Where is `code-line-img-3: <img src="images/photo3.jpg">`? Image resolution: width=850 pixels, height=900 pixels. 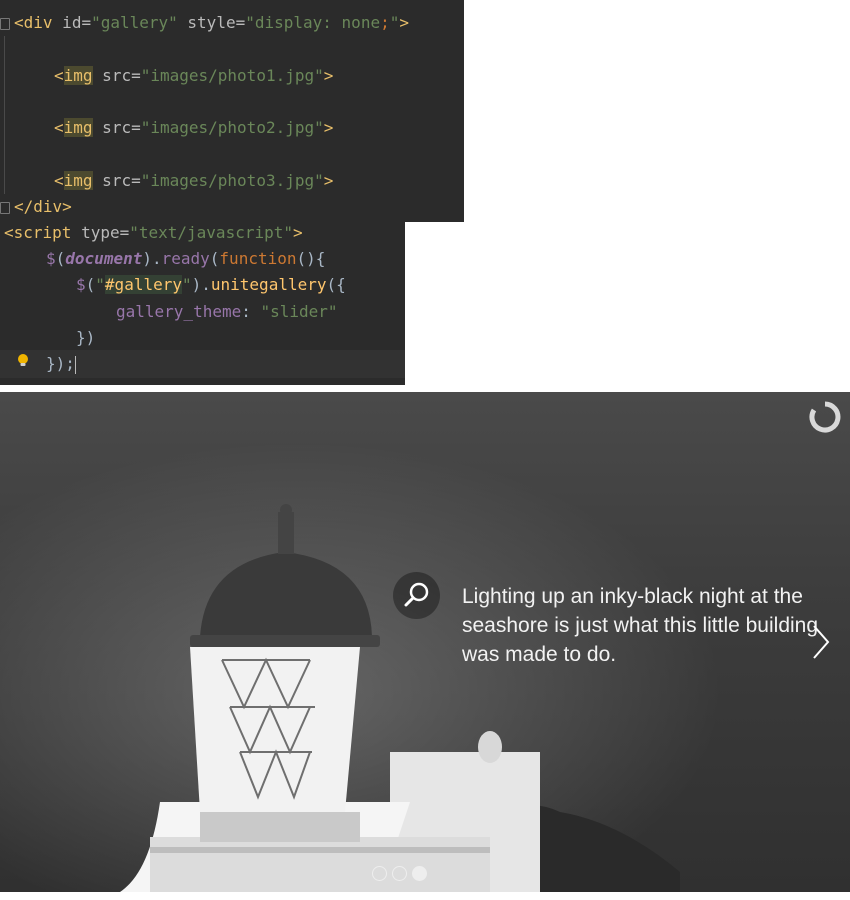 code-line-img-3: <img src="images/photo3.jpg"> is located at coordinates (194, 180).